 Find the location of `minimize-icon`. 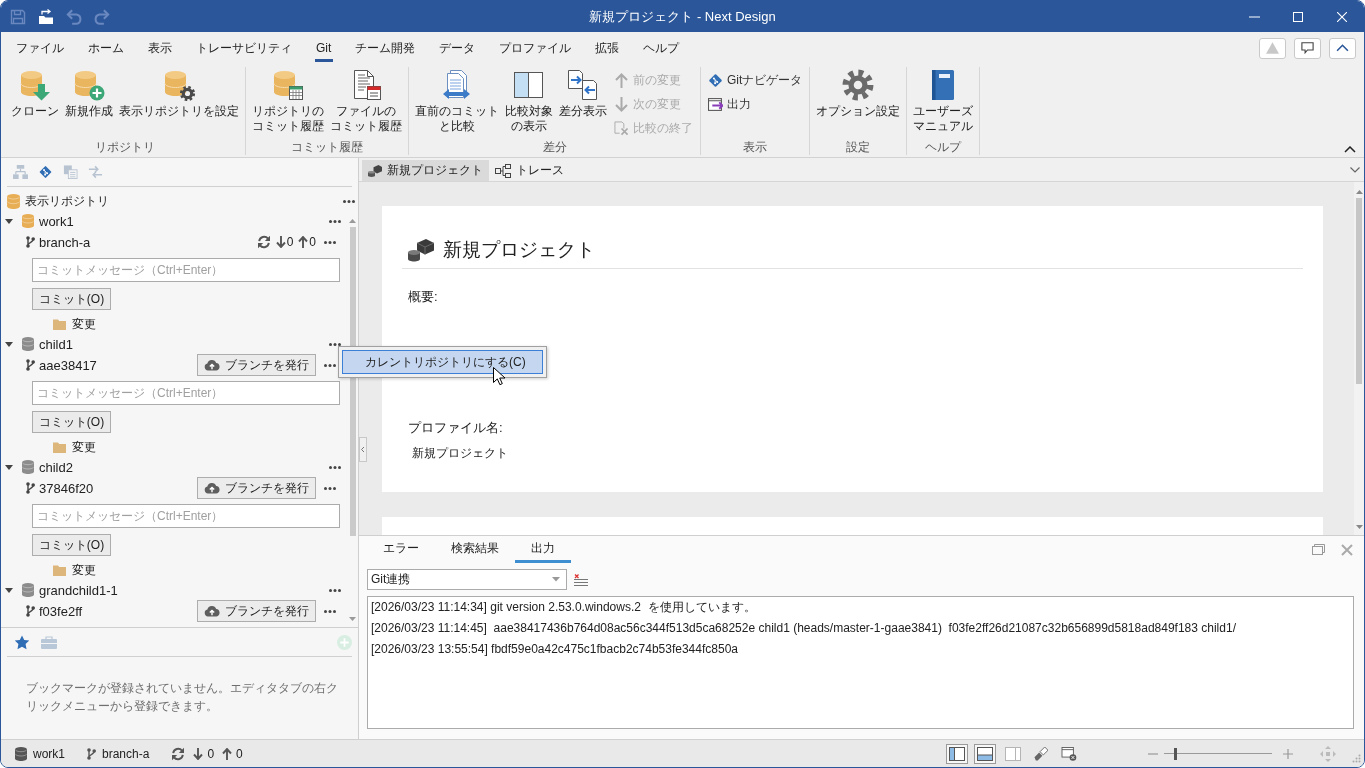

minimize-icon is located at coordinates (1254, 16).